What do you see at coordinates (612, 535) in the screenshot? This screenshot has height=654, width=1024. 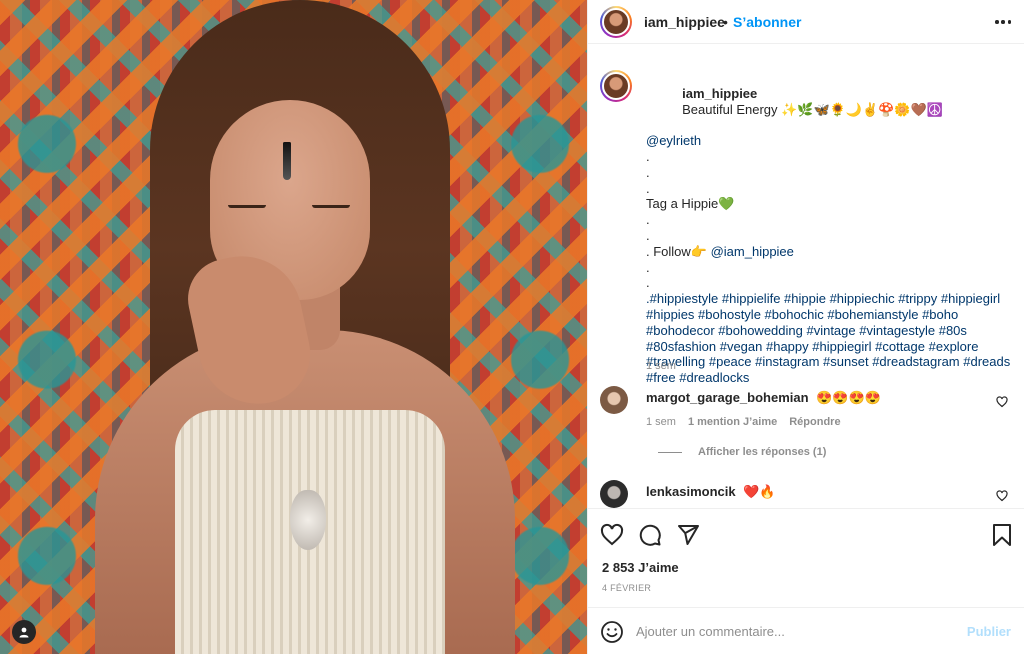 I see `like-heart-icon` at bounding box center [612, 535].